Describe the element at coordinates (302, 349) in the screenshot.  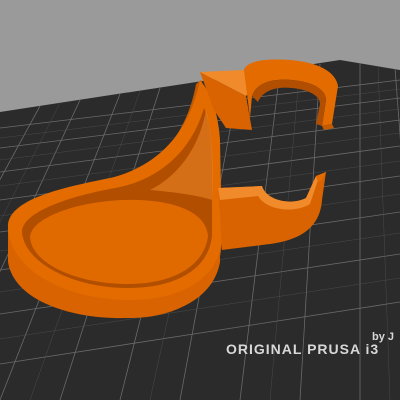
I see `bed-brand-label: ORIGINAL PRUSA i3` at that location.